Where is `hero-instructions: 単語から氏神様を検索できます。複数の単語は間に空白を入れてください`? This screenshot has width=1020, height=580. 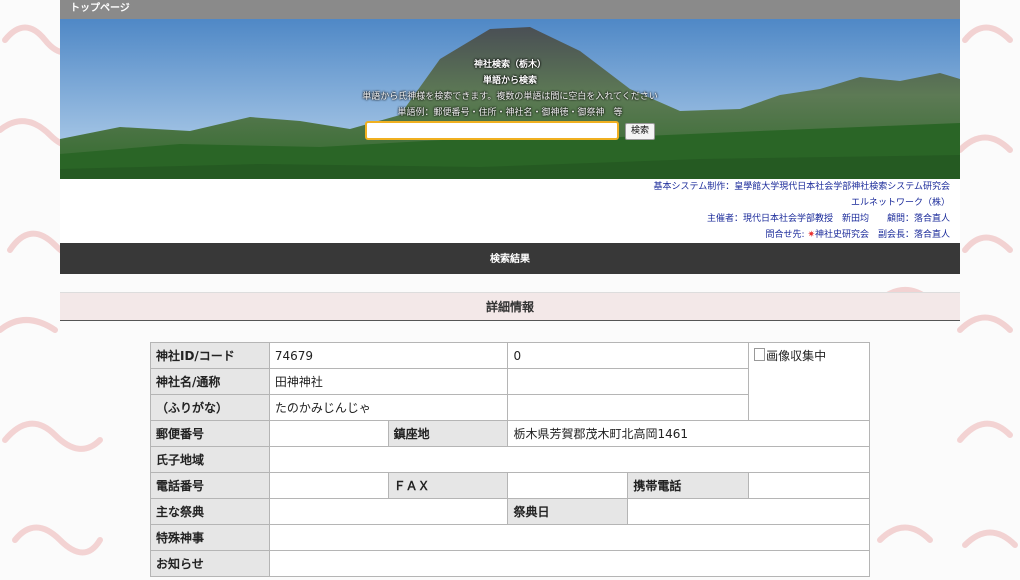
hero-instructions: 単語から氏神様を検索できます。複数の単語は間に空白を入れてください is located at coordinates (510, 97).